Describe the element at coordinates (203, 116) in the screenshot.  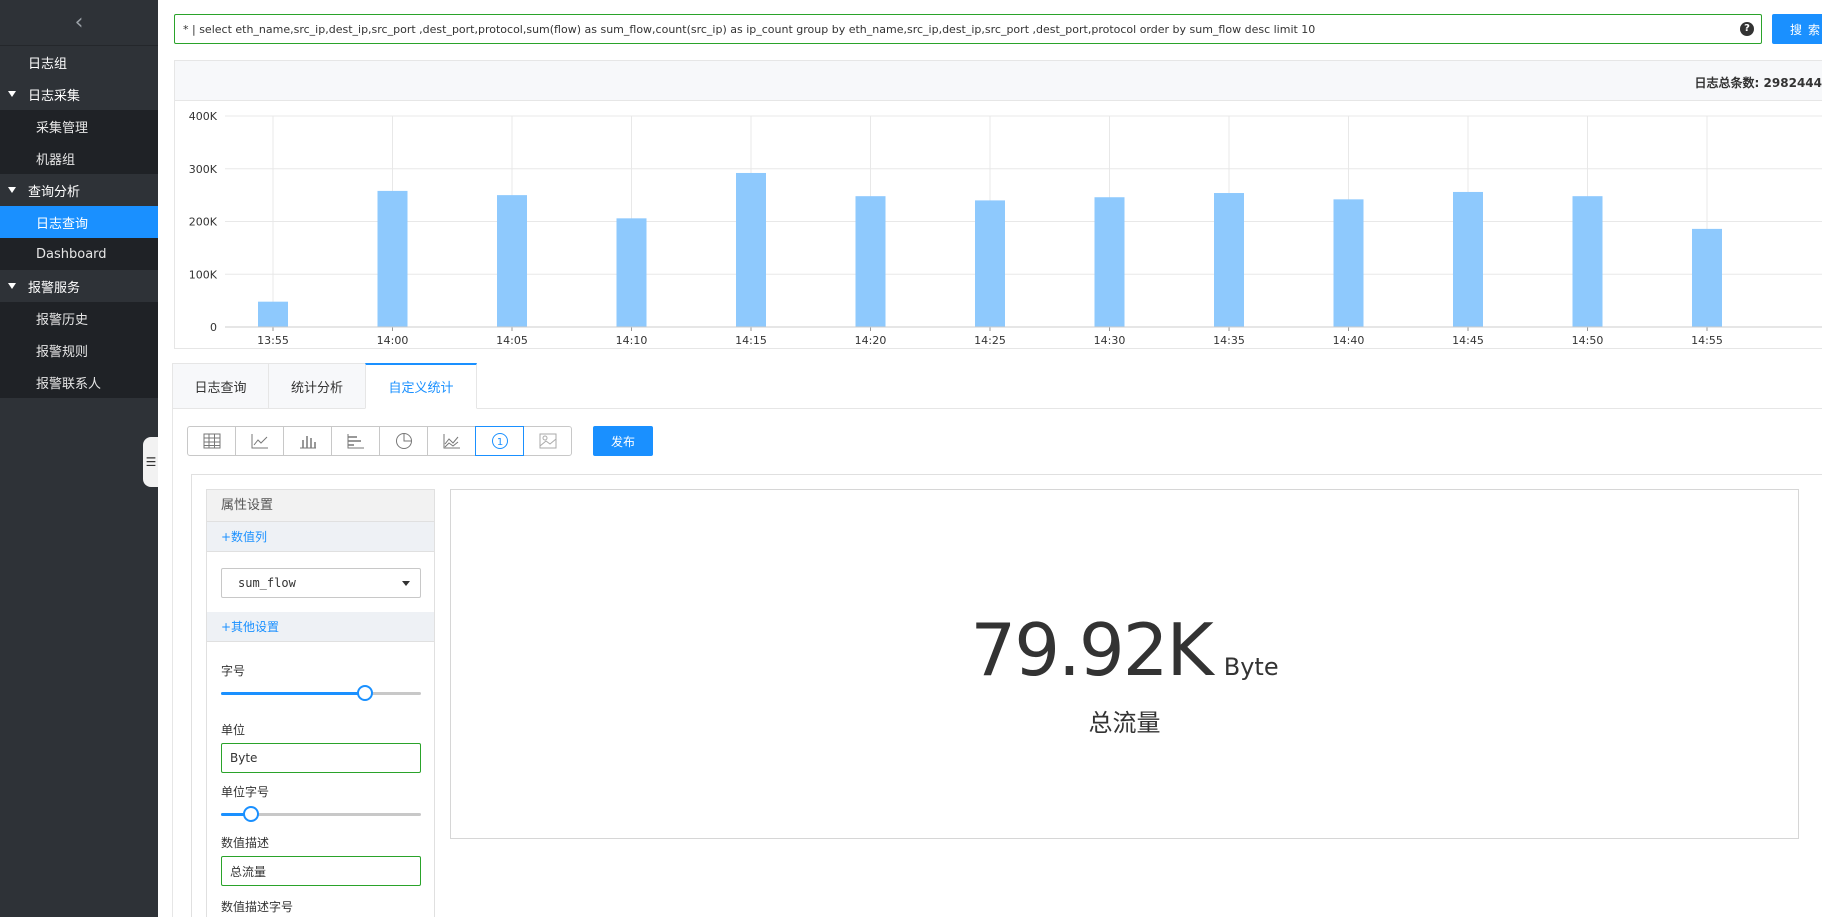
I see `y-tick-label: 400K` at that location.